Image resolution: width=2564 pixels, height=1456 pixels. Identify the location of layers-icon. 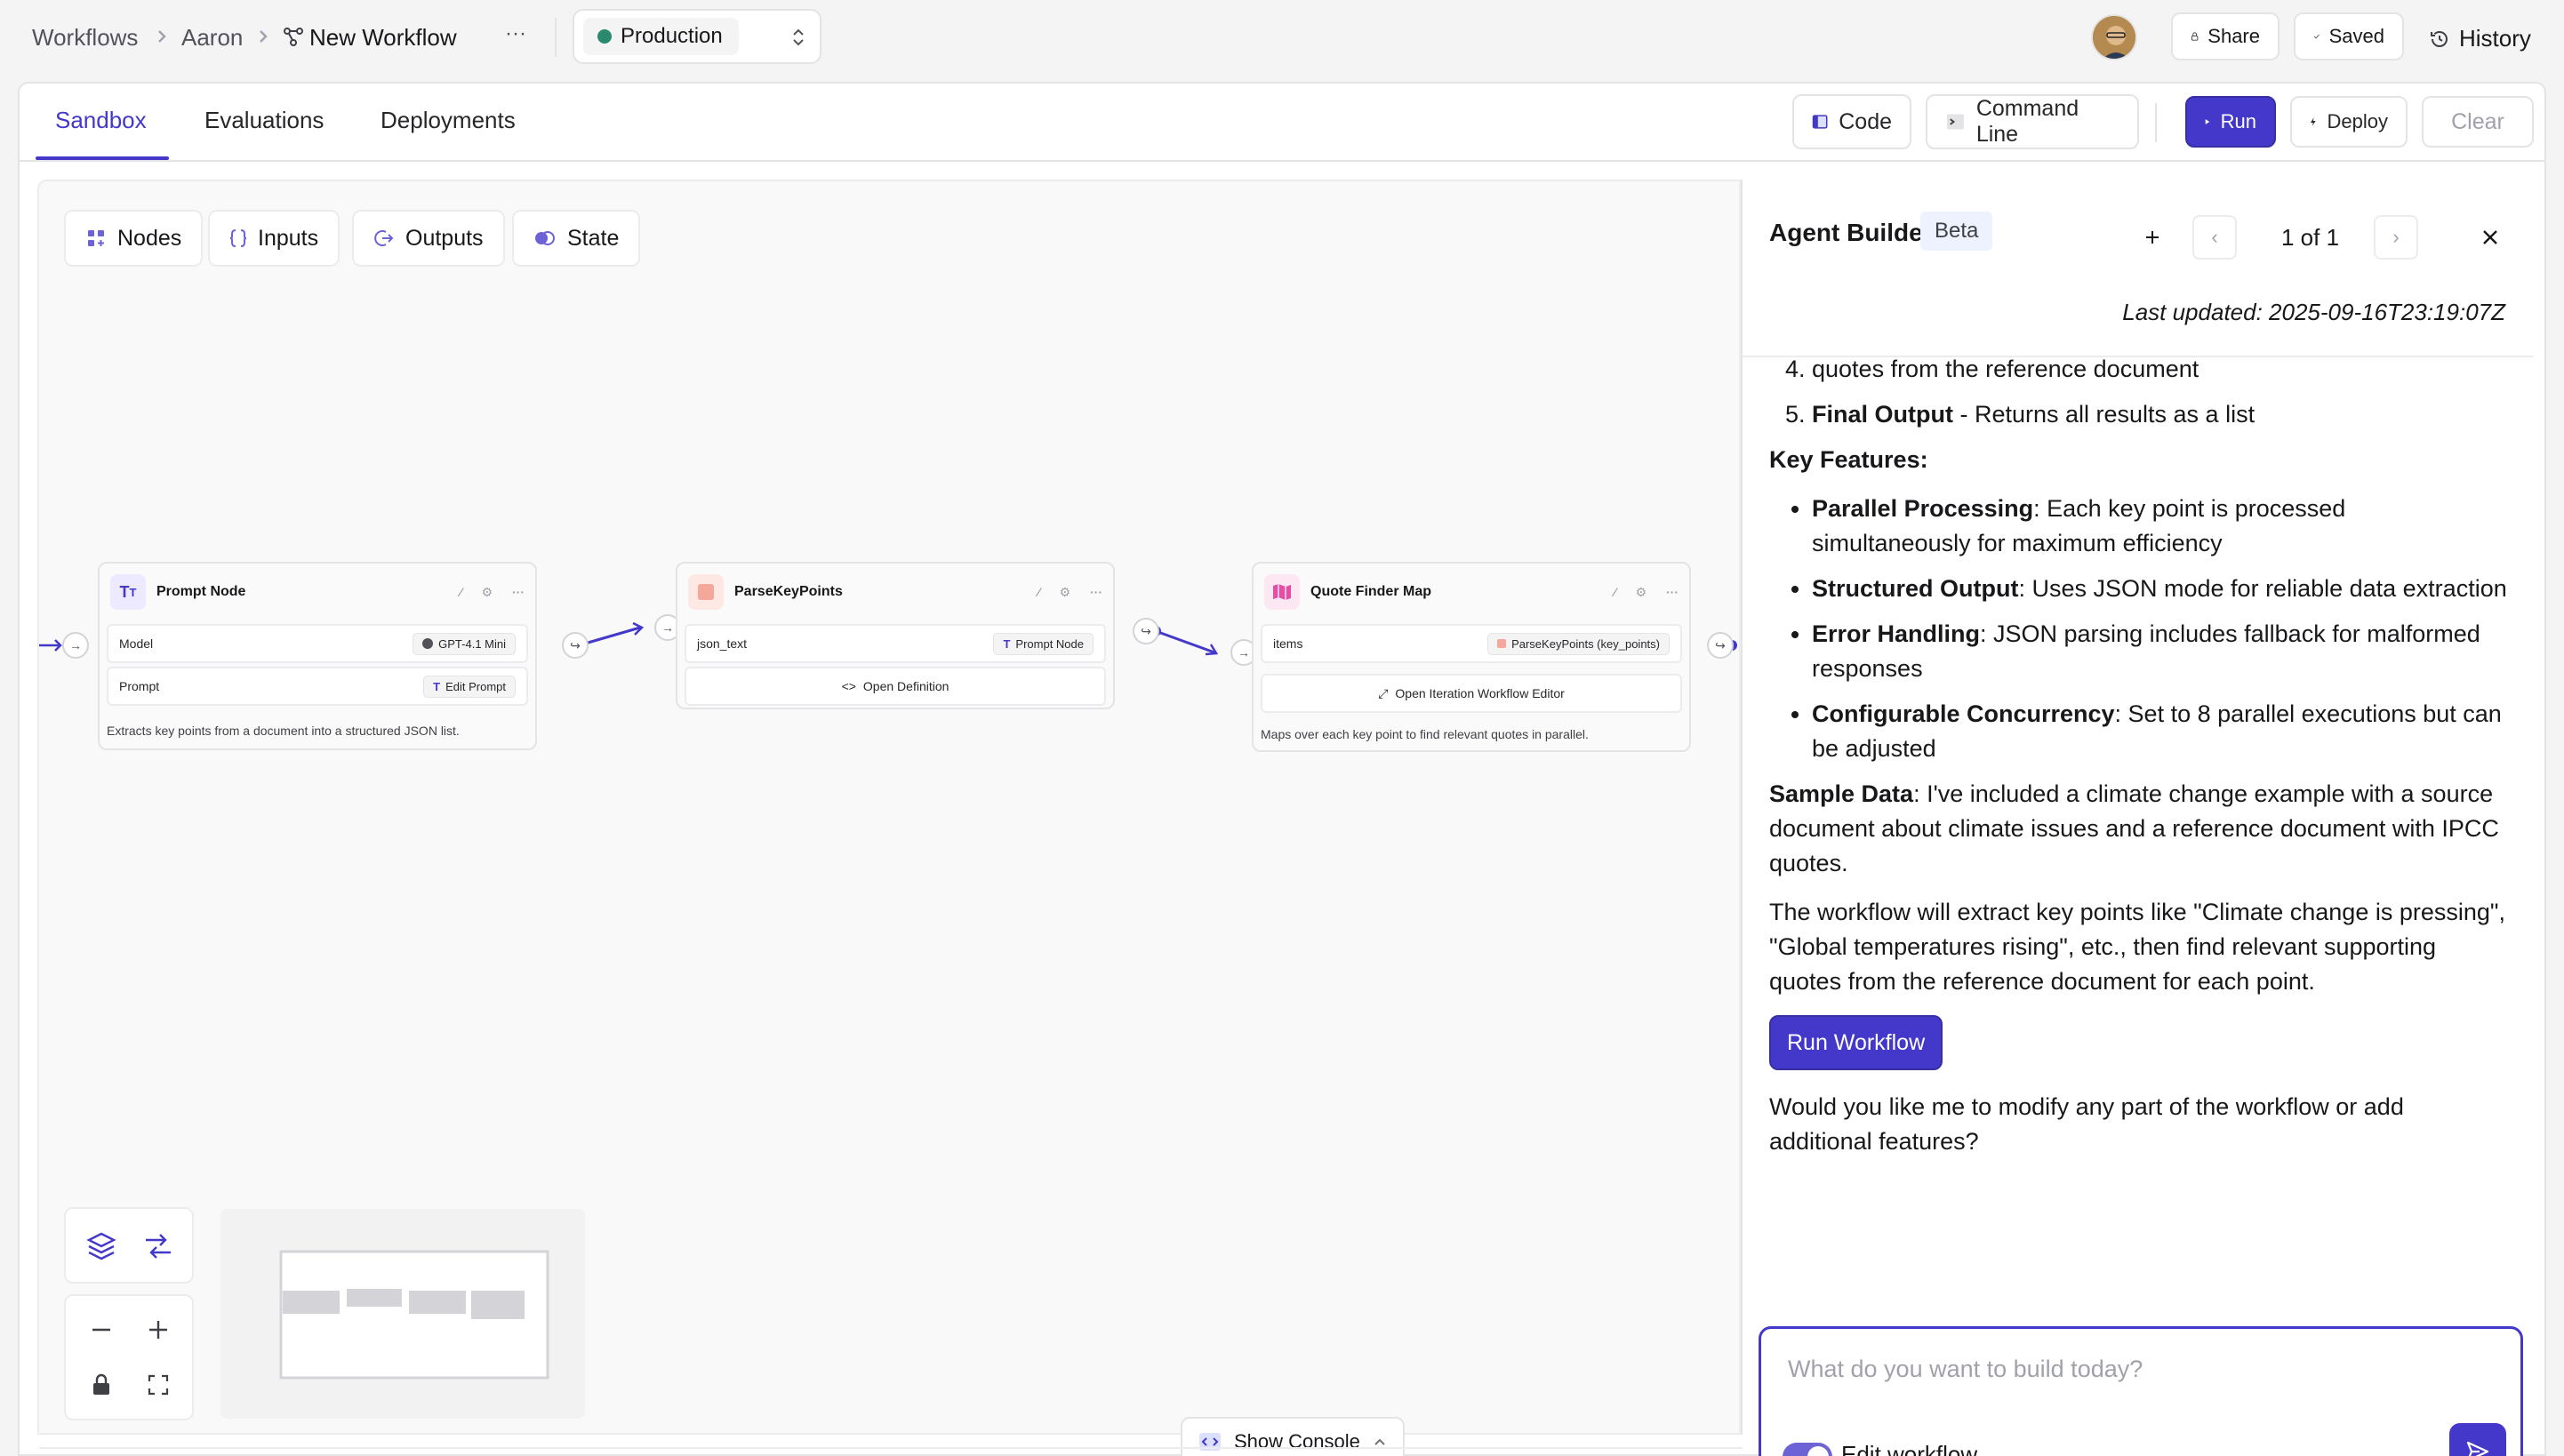
(101, 1246).